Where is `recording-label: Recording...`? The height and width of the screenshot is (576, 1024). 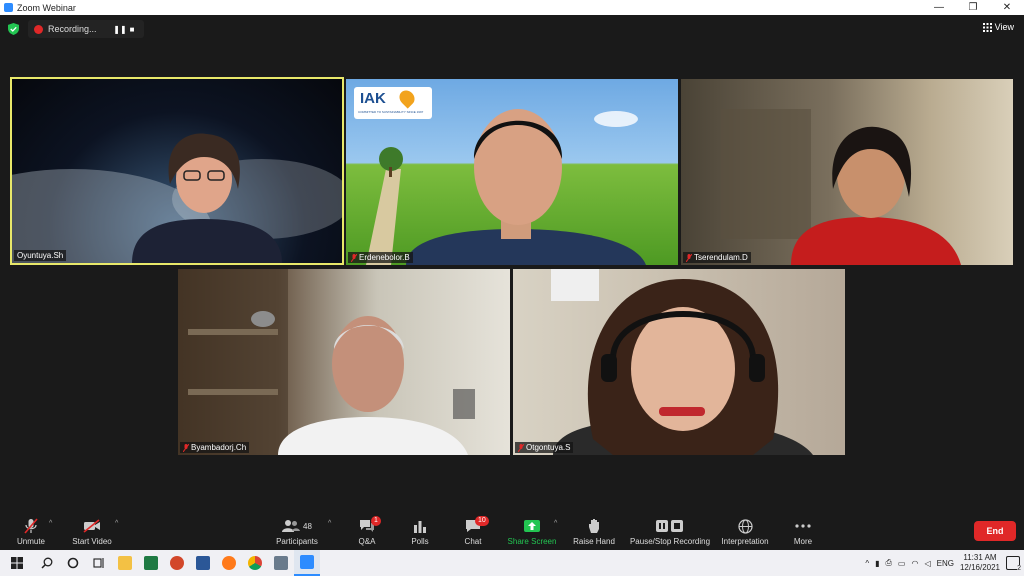 recording-label: Recording... is located at coordinates (72, 29).